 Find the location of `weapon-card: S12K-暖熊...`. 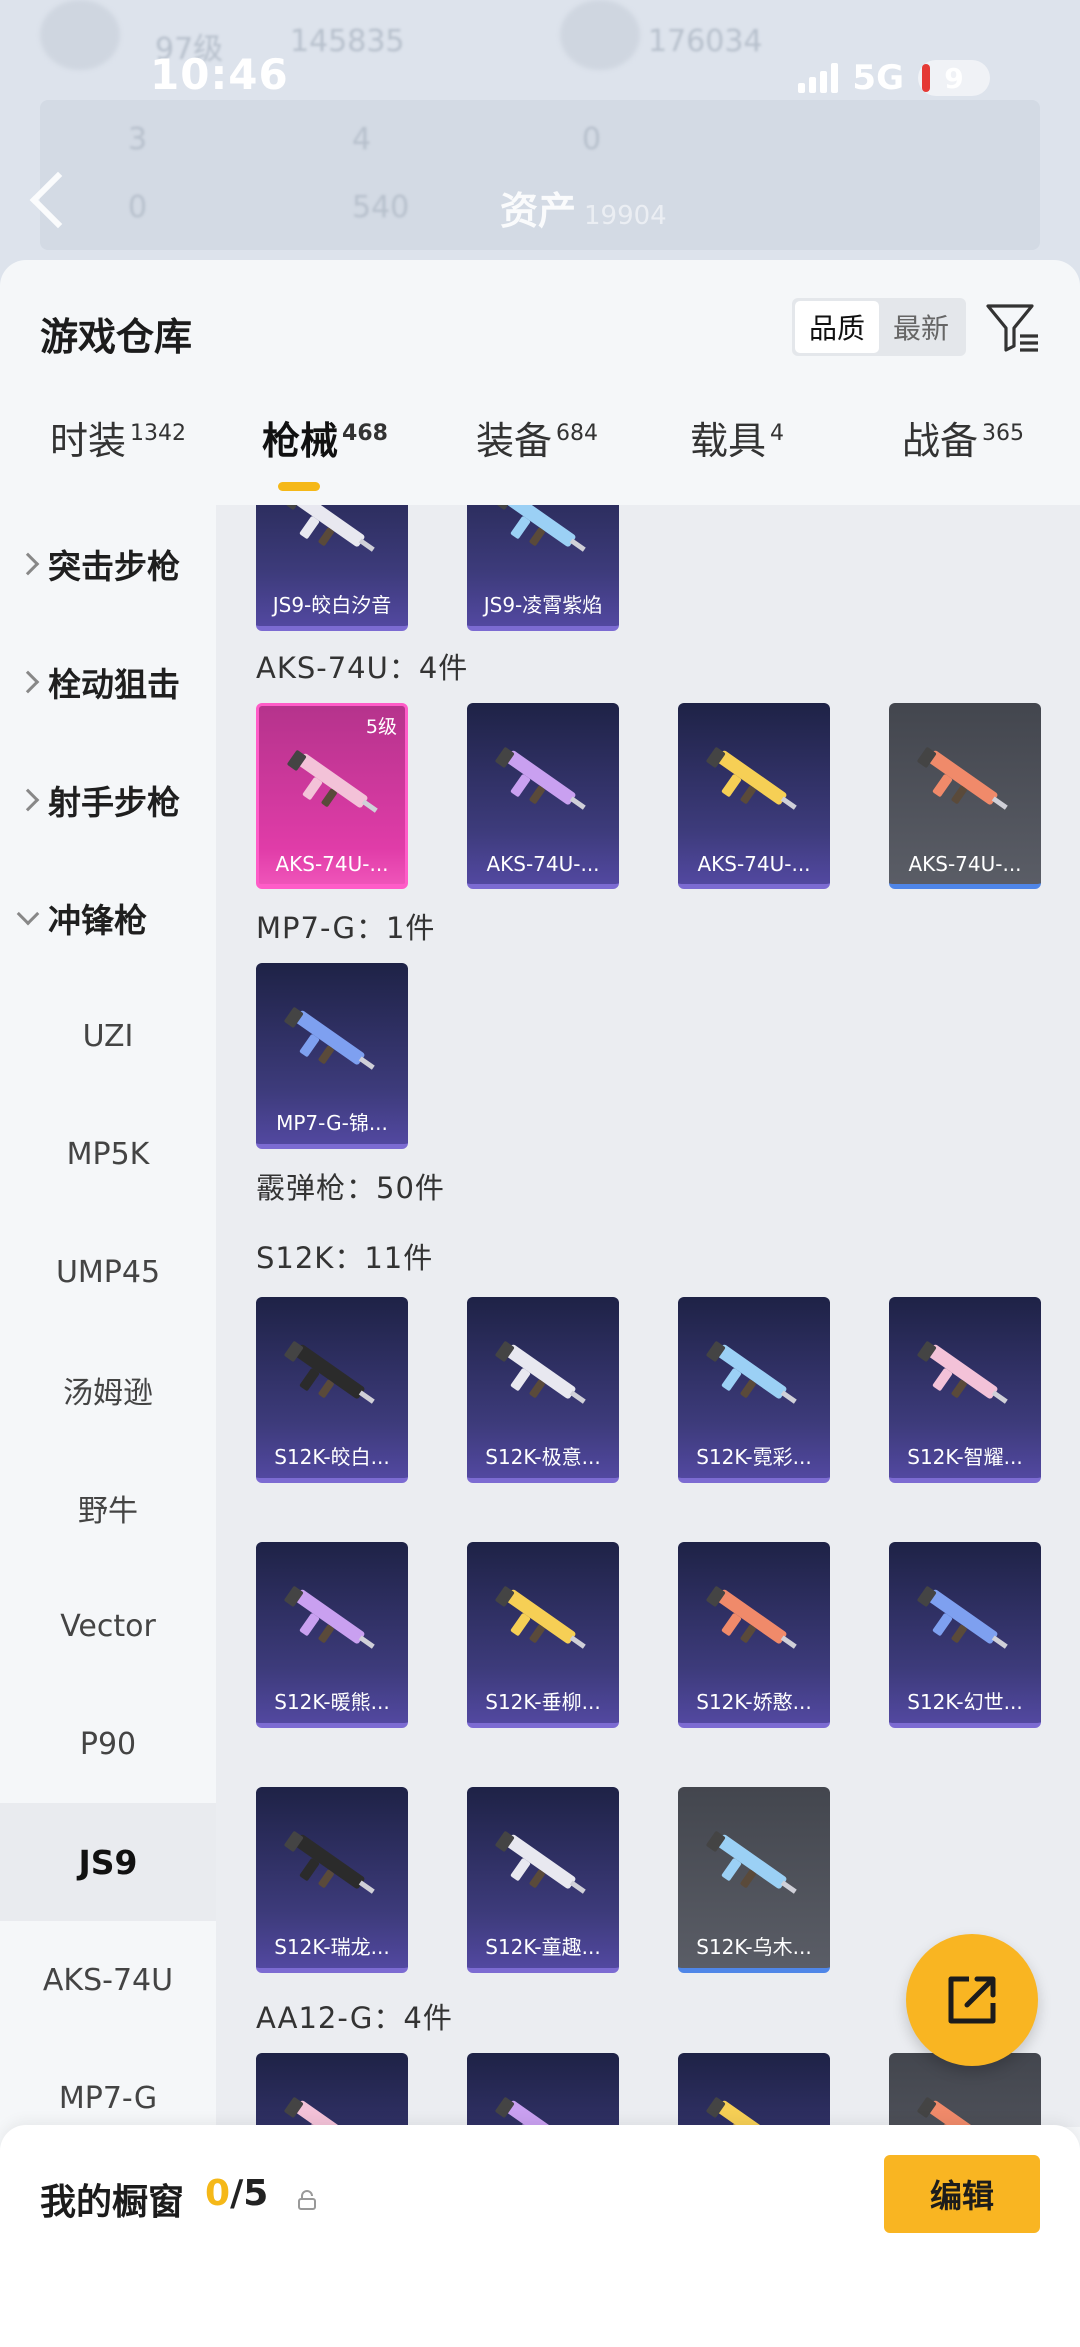

weapon-card: S12K-暖熊... is located at coordinates (332, 1635).